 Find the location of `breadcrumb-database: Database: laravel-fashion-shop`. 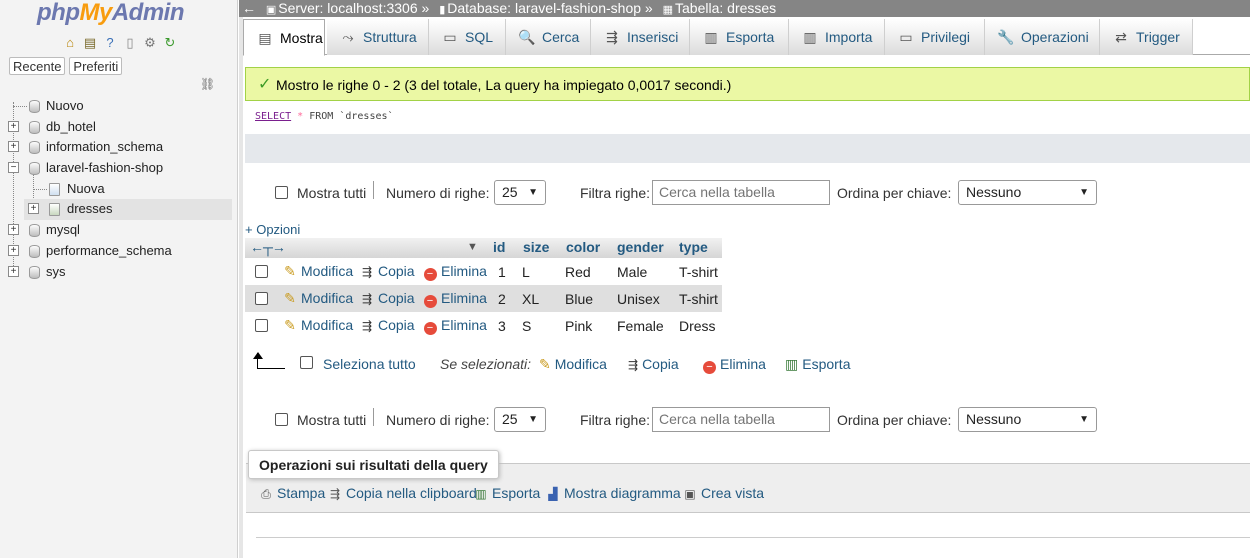

breadcrumb-database: Database: laravel-fashion-shop is located at coordinates (544, 8).